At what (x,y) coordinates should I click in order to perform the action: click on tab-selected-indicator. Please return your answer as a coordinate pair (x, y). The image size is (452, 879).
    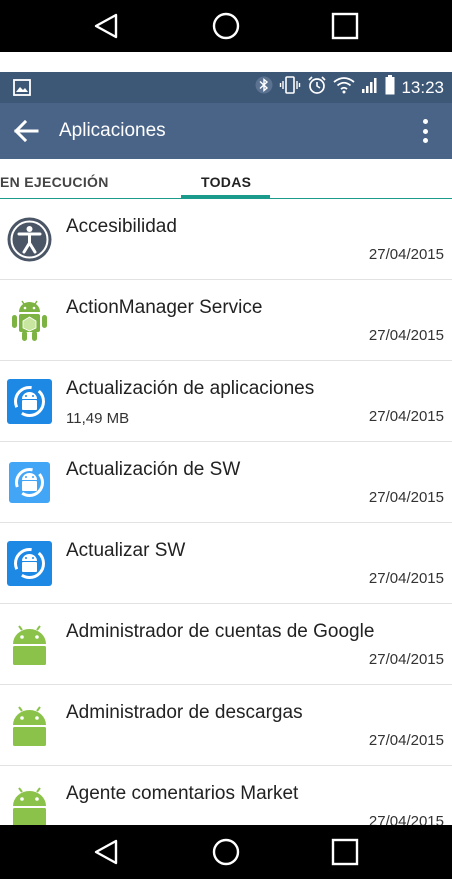
    Looking at the image, I should click on (225, 196).